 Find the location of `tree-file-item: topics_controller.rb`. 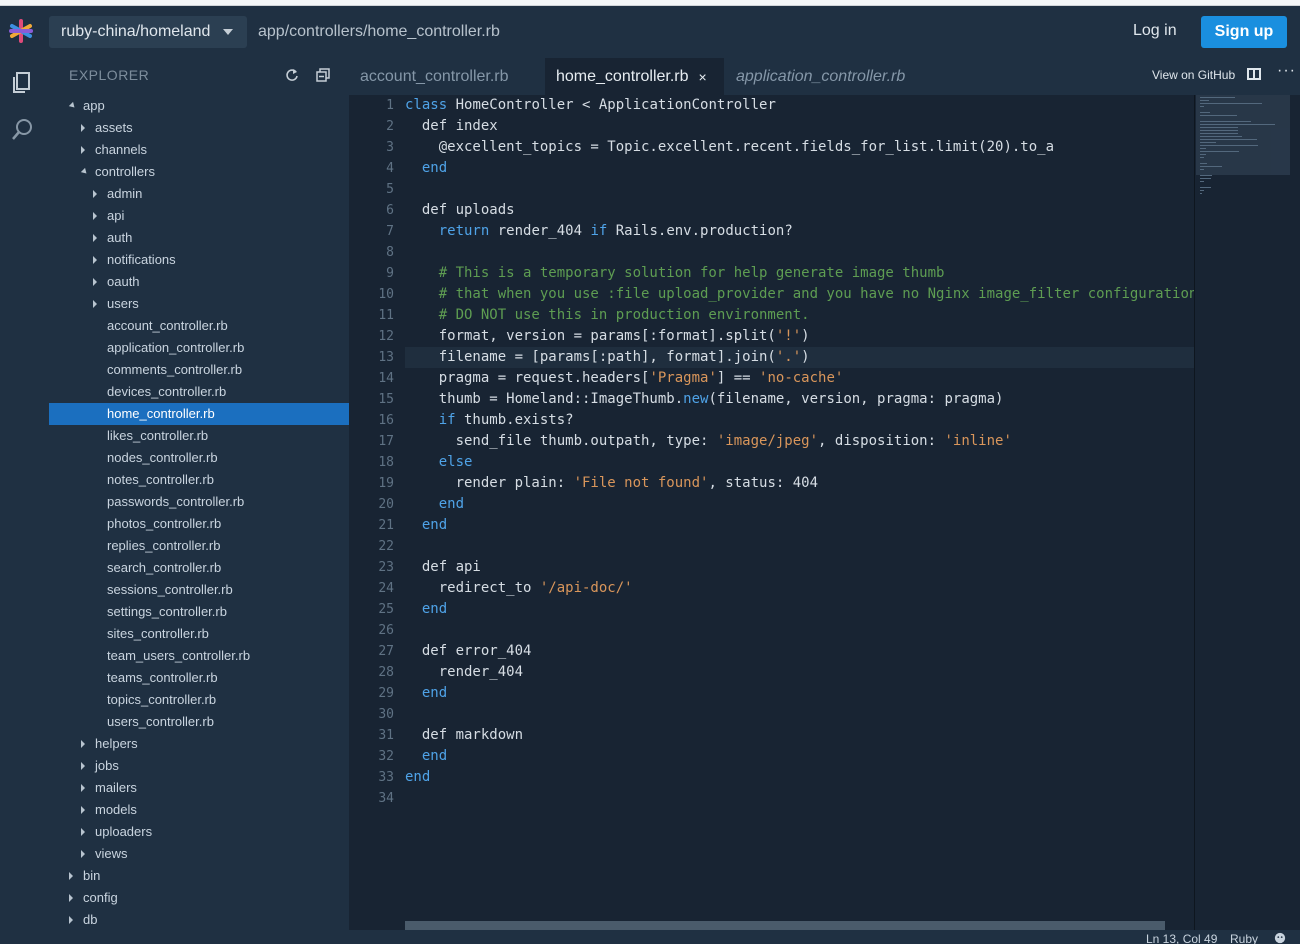

tree-file-item: topics_controller.rb is located at coordinates (199, 700).